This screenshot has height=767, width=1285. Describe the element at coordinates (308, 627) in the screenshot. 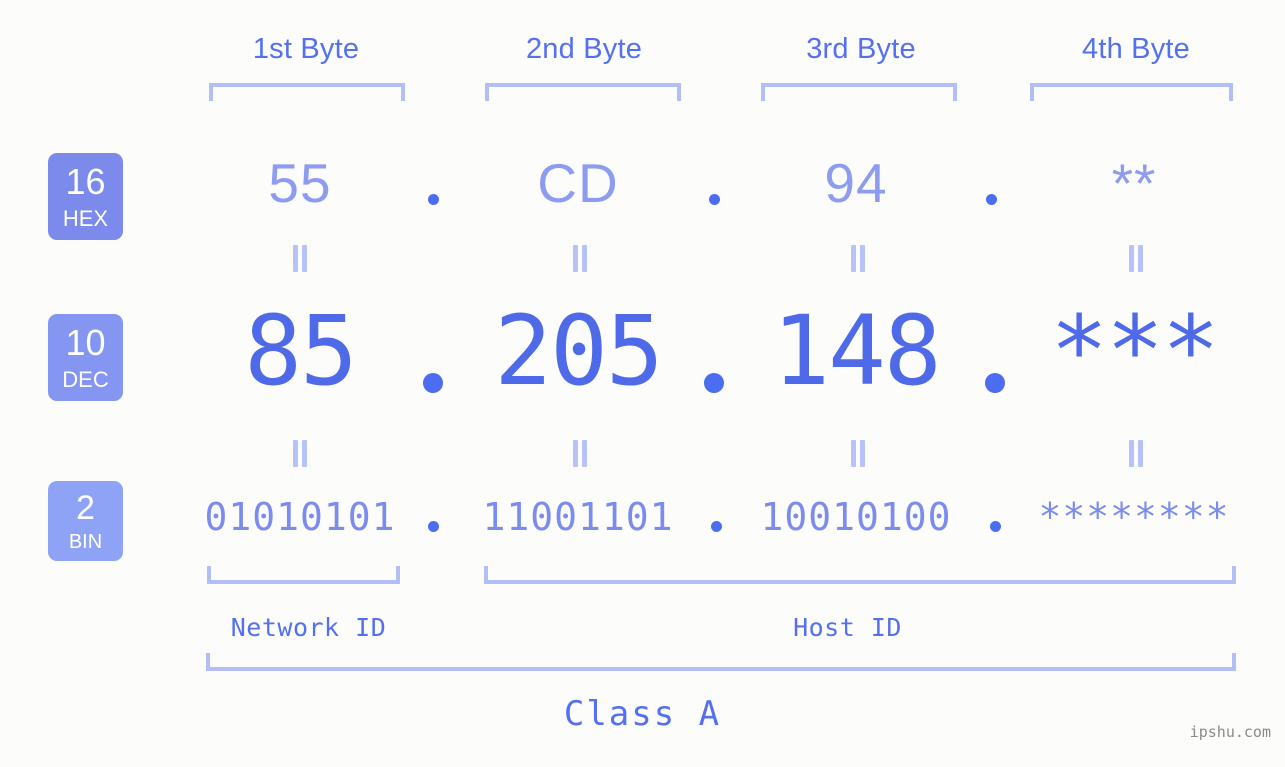

I see `network-id-label: Network ID` at that location.